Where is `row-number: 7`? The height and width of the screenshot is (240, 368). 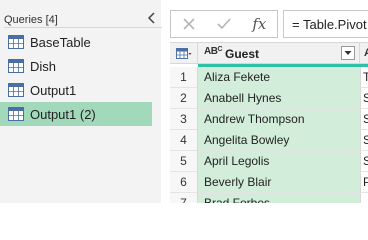 row-number: 7 is located at coordinates (184, 198).